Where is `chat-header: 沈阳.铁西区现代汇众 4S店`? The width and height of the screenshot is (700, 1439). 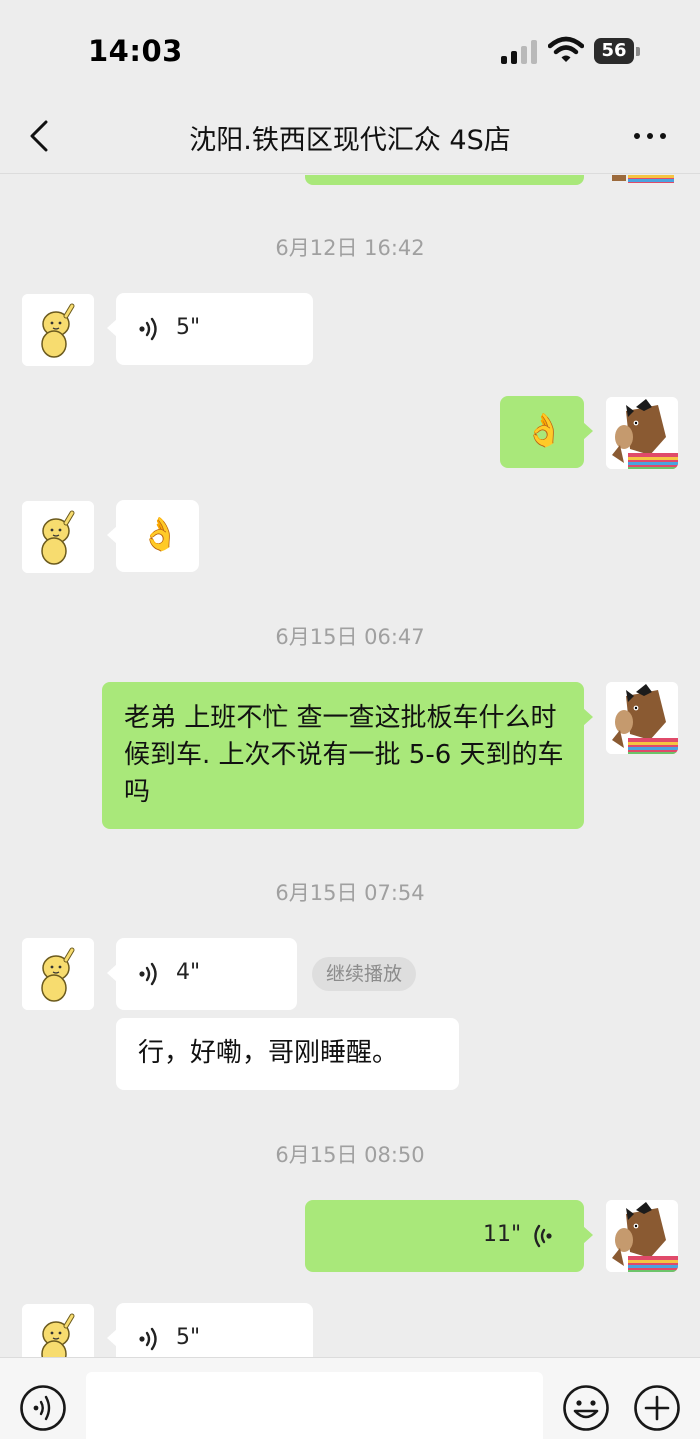 chat-header: 沈阳.铁西区现代汇众 4S店 is located at coordinates (350, 137).